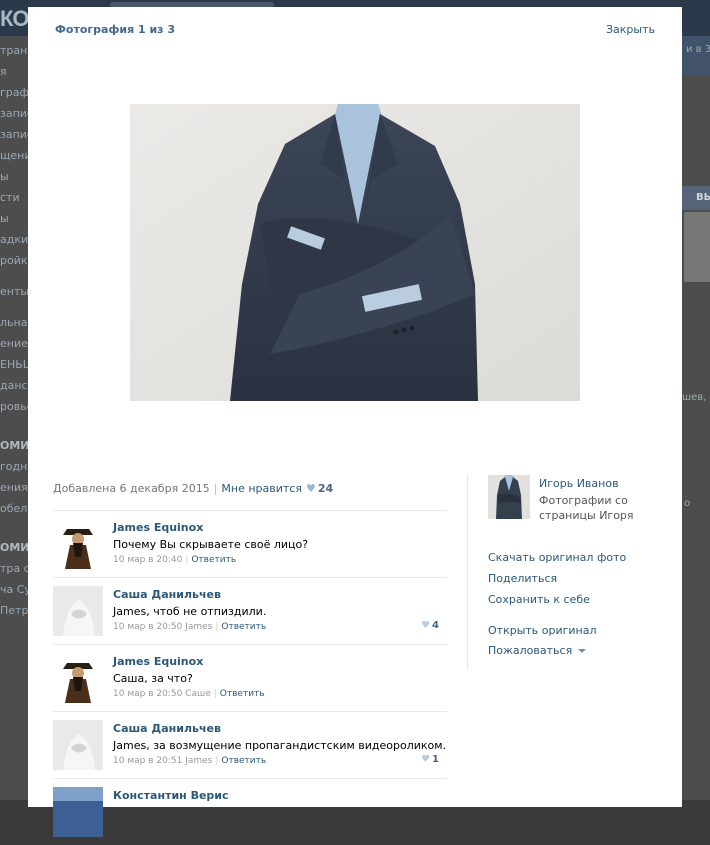 This screenshot has height=845, width=710. I want to click on background-menu-item: льная, so click(14, 322).